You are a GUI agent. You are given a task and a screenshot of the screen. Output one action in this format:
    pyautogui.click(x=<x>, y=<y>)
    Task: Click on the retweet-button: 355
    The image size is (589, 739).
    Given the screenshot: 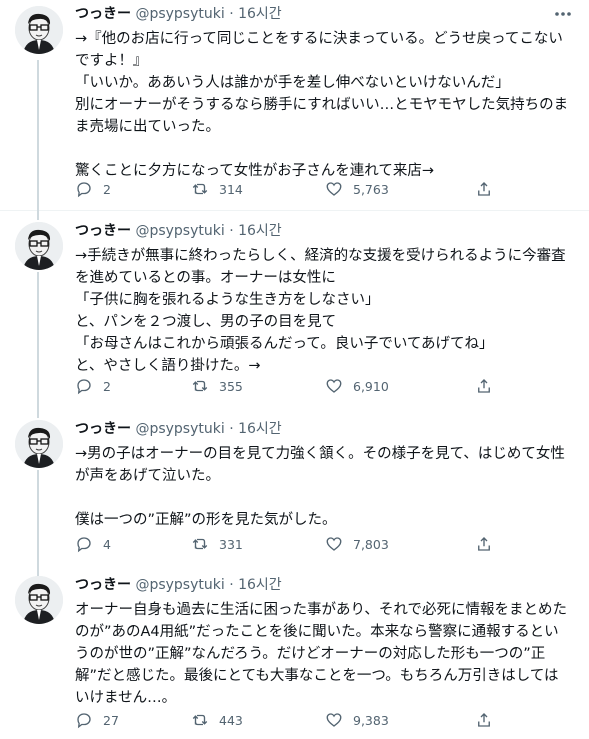 What is the action you would take?
    pyautogui.click(x=217, y=386)
    